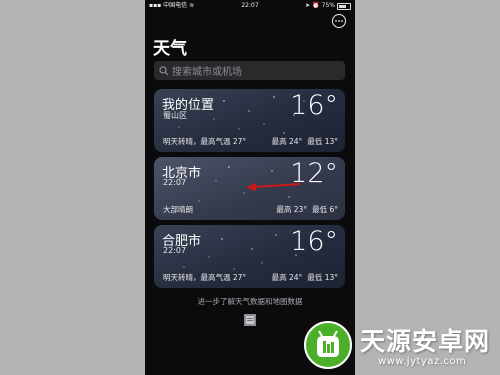 The image size is (500, 375). I want to click on battery-percent: 75%, so click(328, 5).